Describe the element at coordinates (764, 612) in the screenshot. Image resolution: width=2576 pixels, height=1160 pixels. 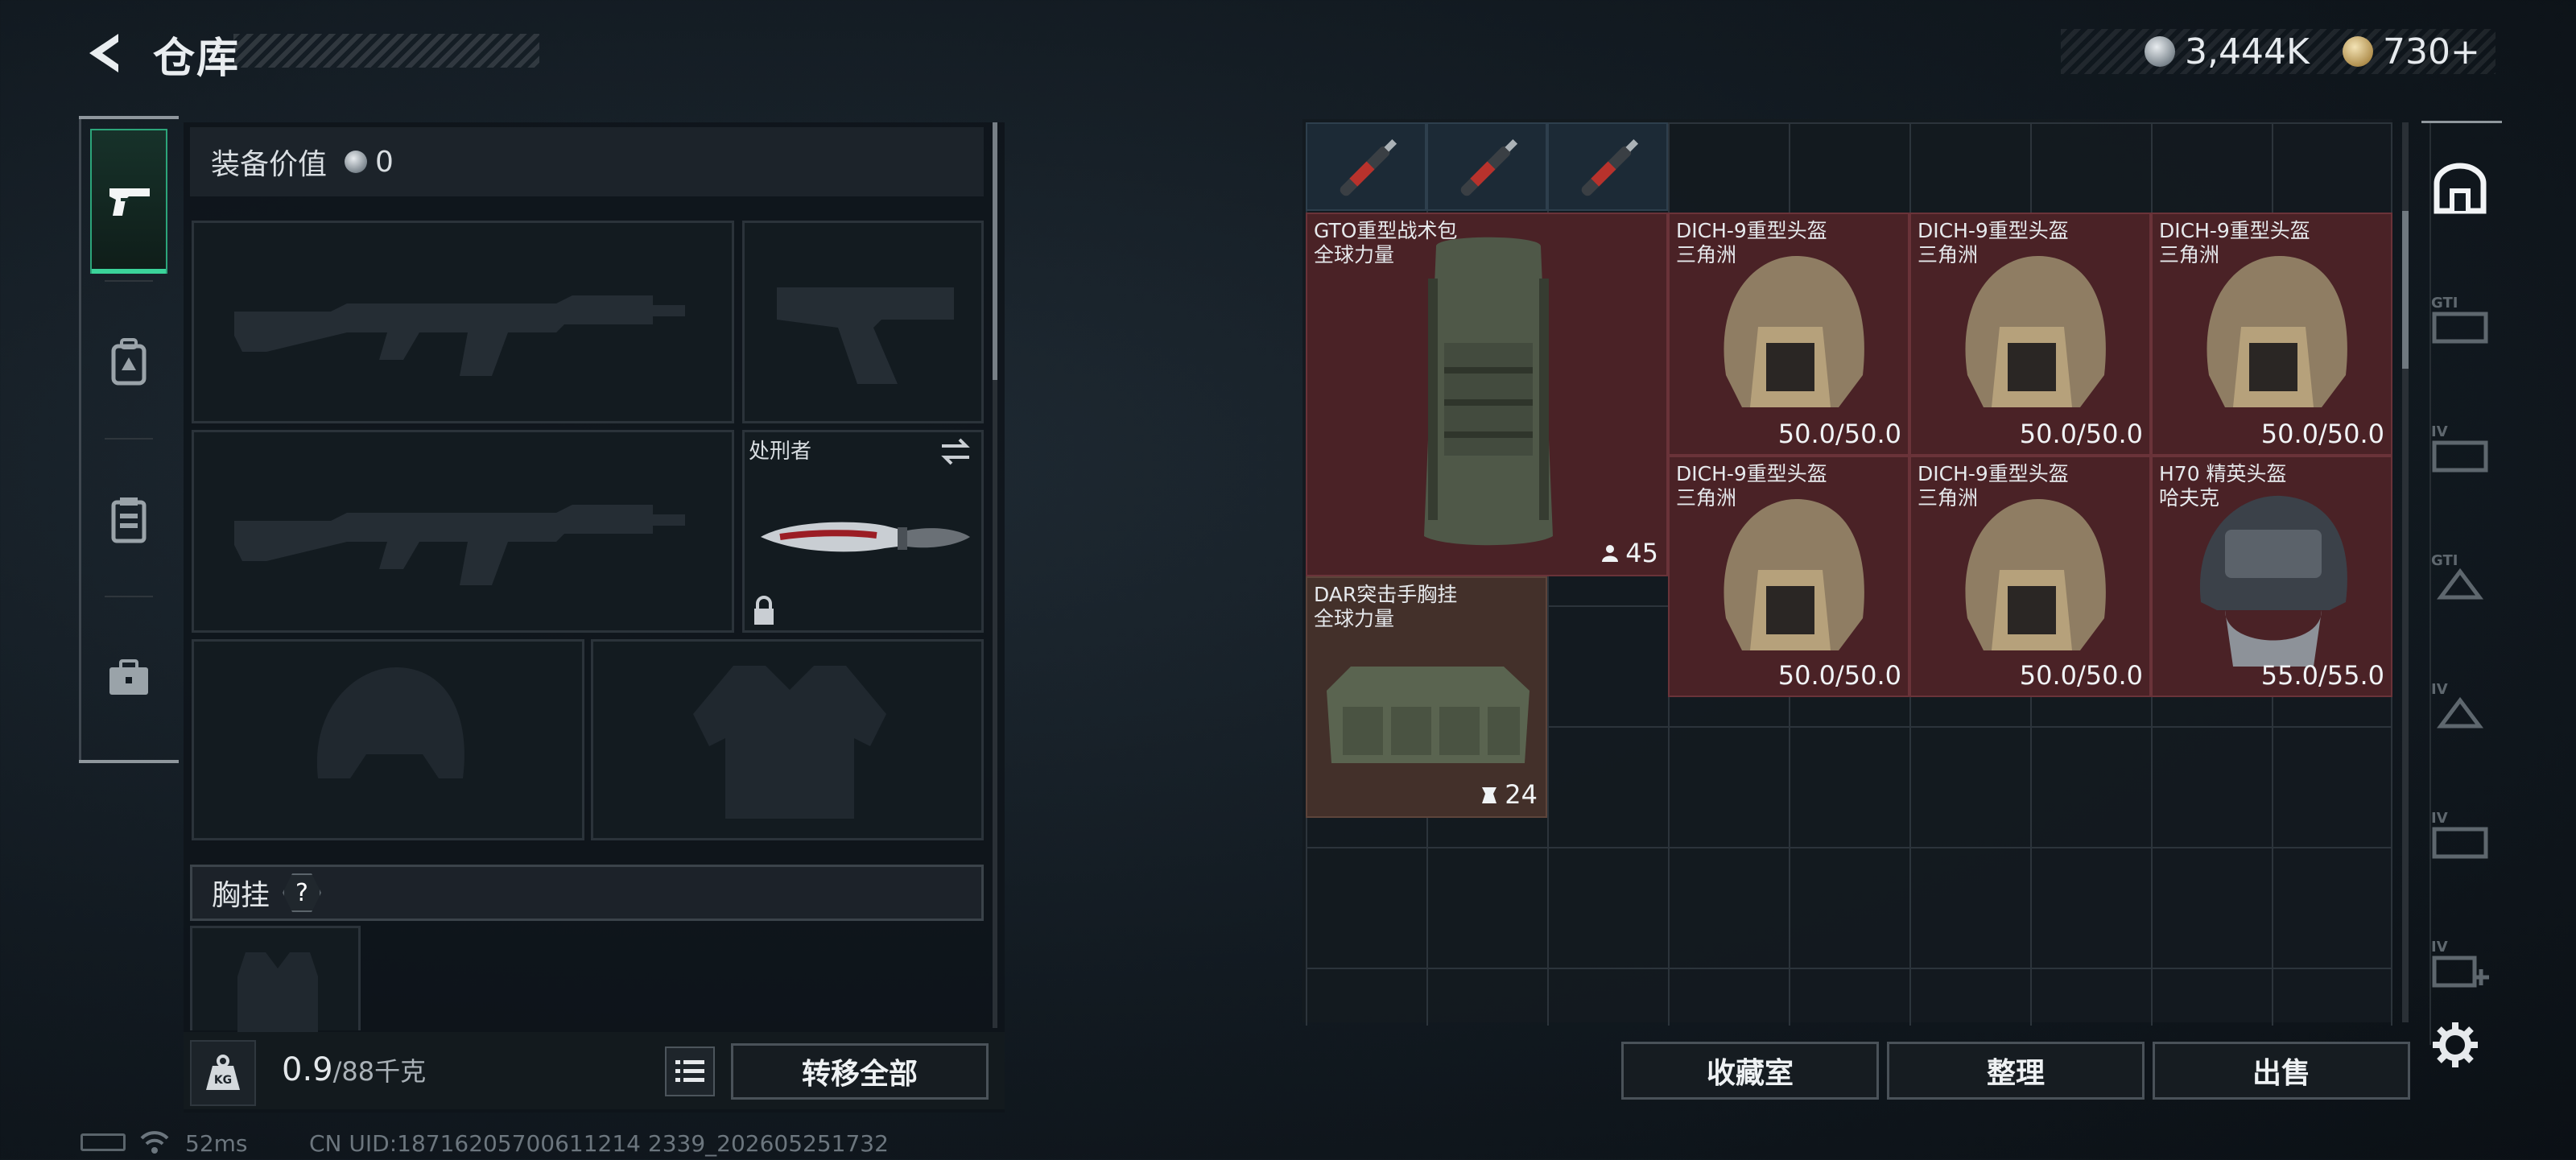
I see `lock-icon` at that location.